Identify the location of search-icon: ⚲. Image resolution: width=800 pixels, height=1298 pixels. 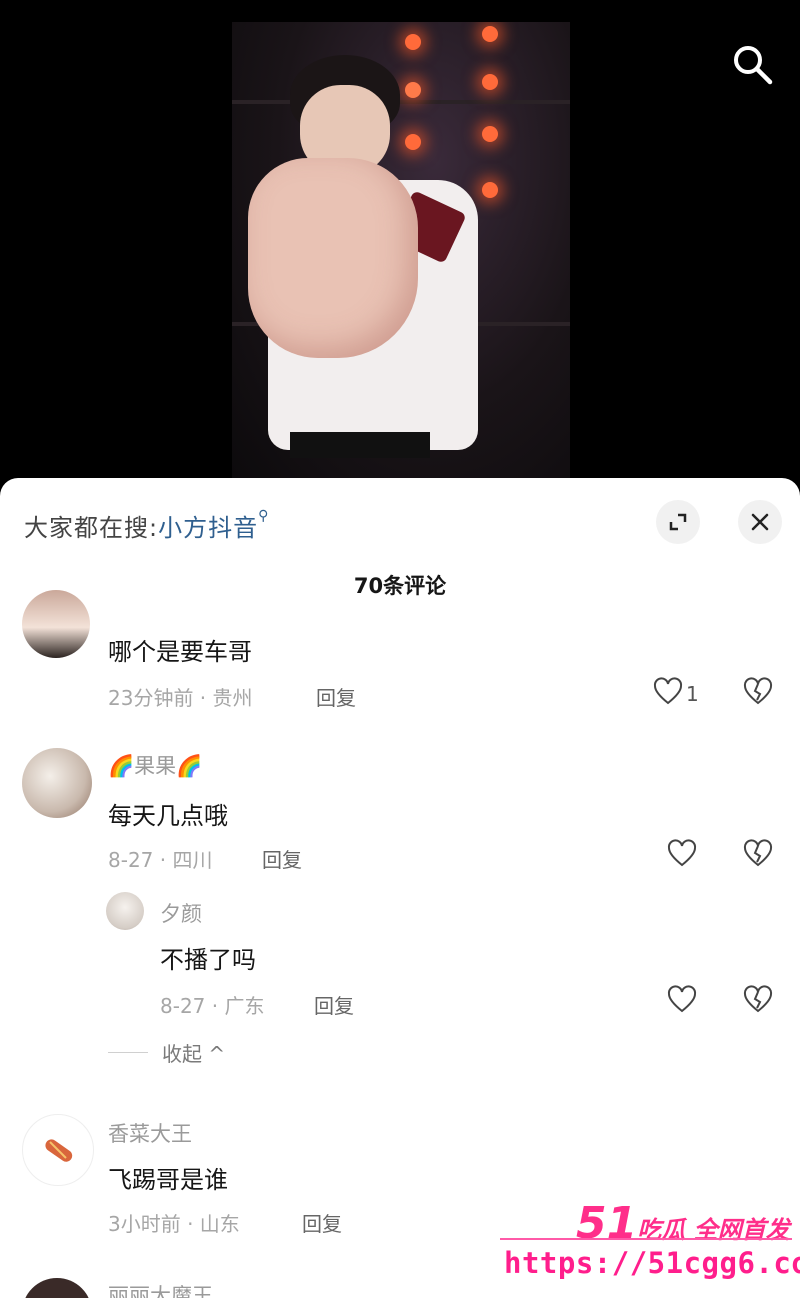
(264, 516).